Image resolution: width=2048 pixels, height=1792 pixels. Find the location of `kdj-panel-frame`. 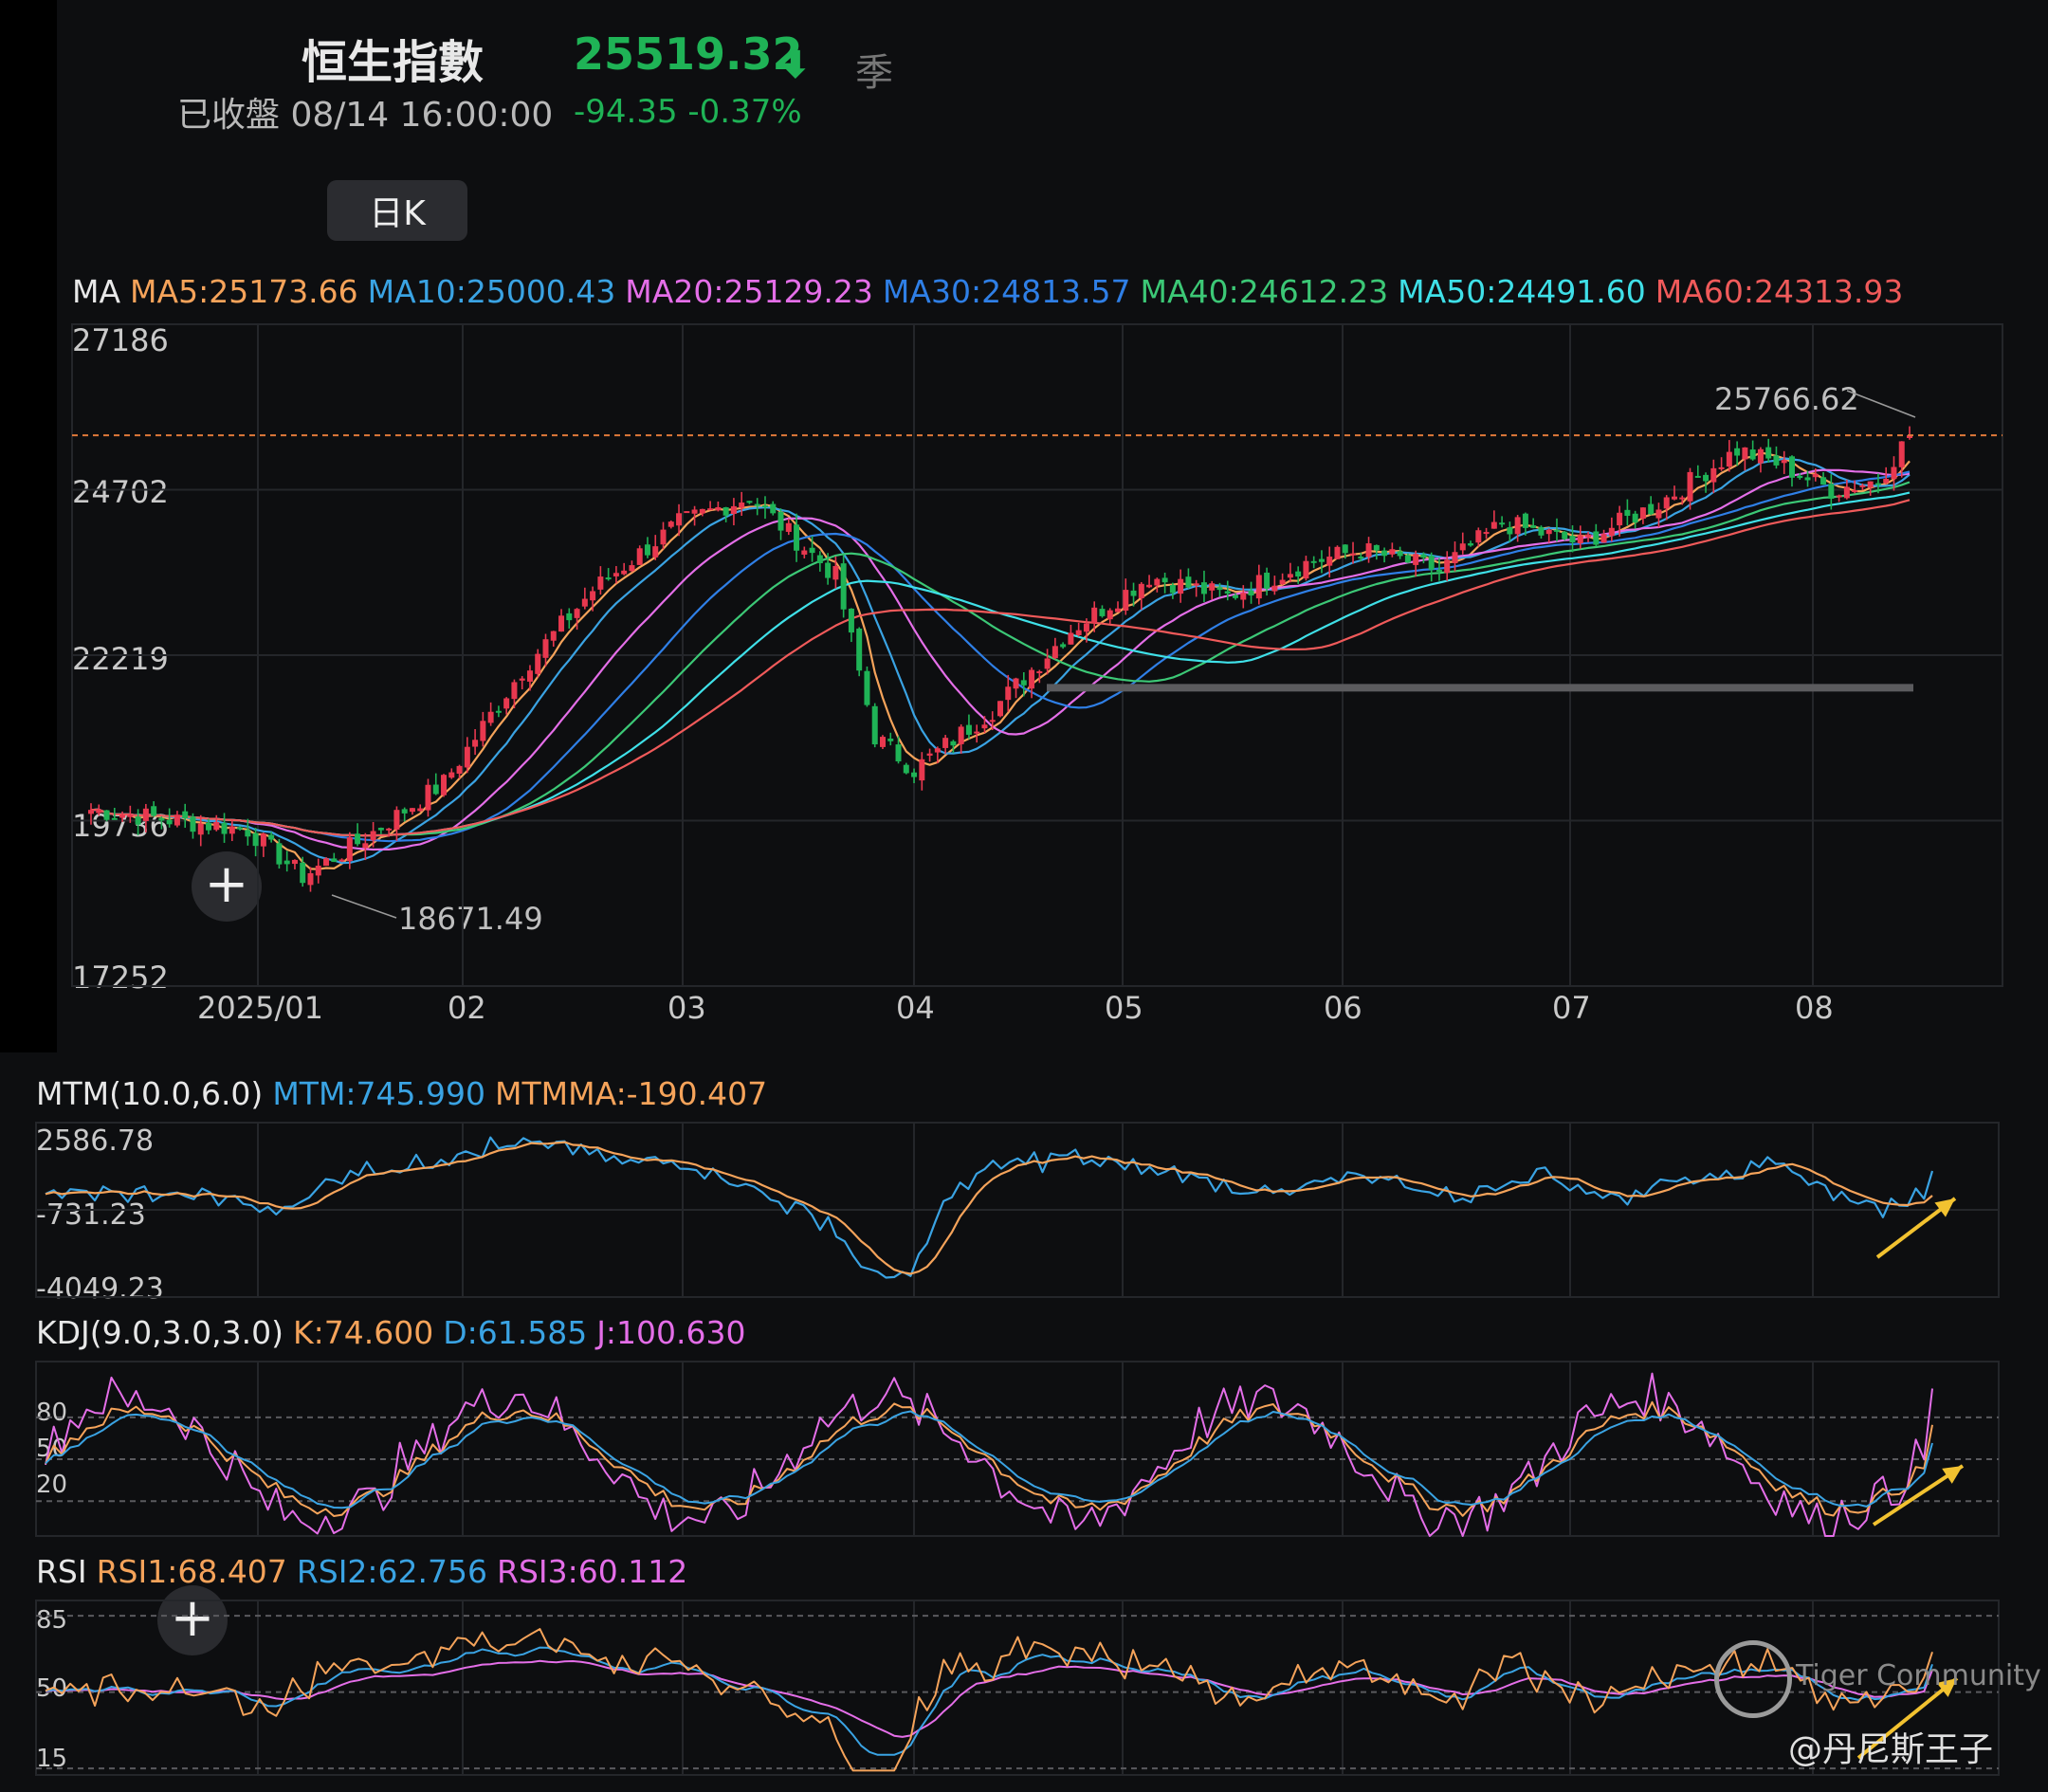

kdj-panel-frame is located at coordinates (1017, 1449).